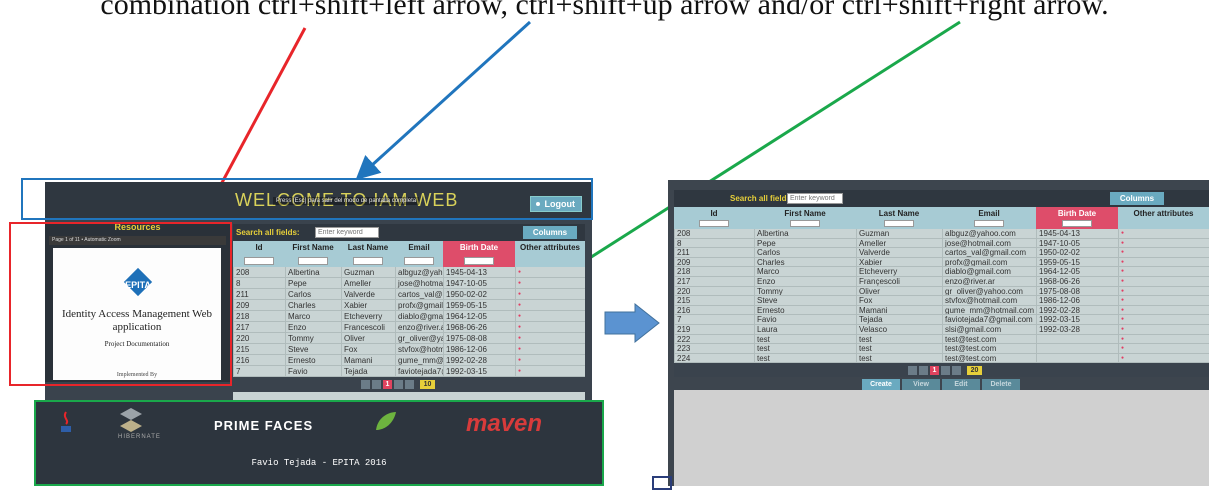 The width and height of the screenshot is (1209, 490). Describe the element at coordinates (419, 371) in the screenshot. I see `table-cell: faviotejada7@gm` at that location.